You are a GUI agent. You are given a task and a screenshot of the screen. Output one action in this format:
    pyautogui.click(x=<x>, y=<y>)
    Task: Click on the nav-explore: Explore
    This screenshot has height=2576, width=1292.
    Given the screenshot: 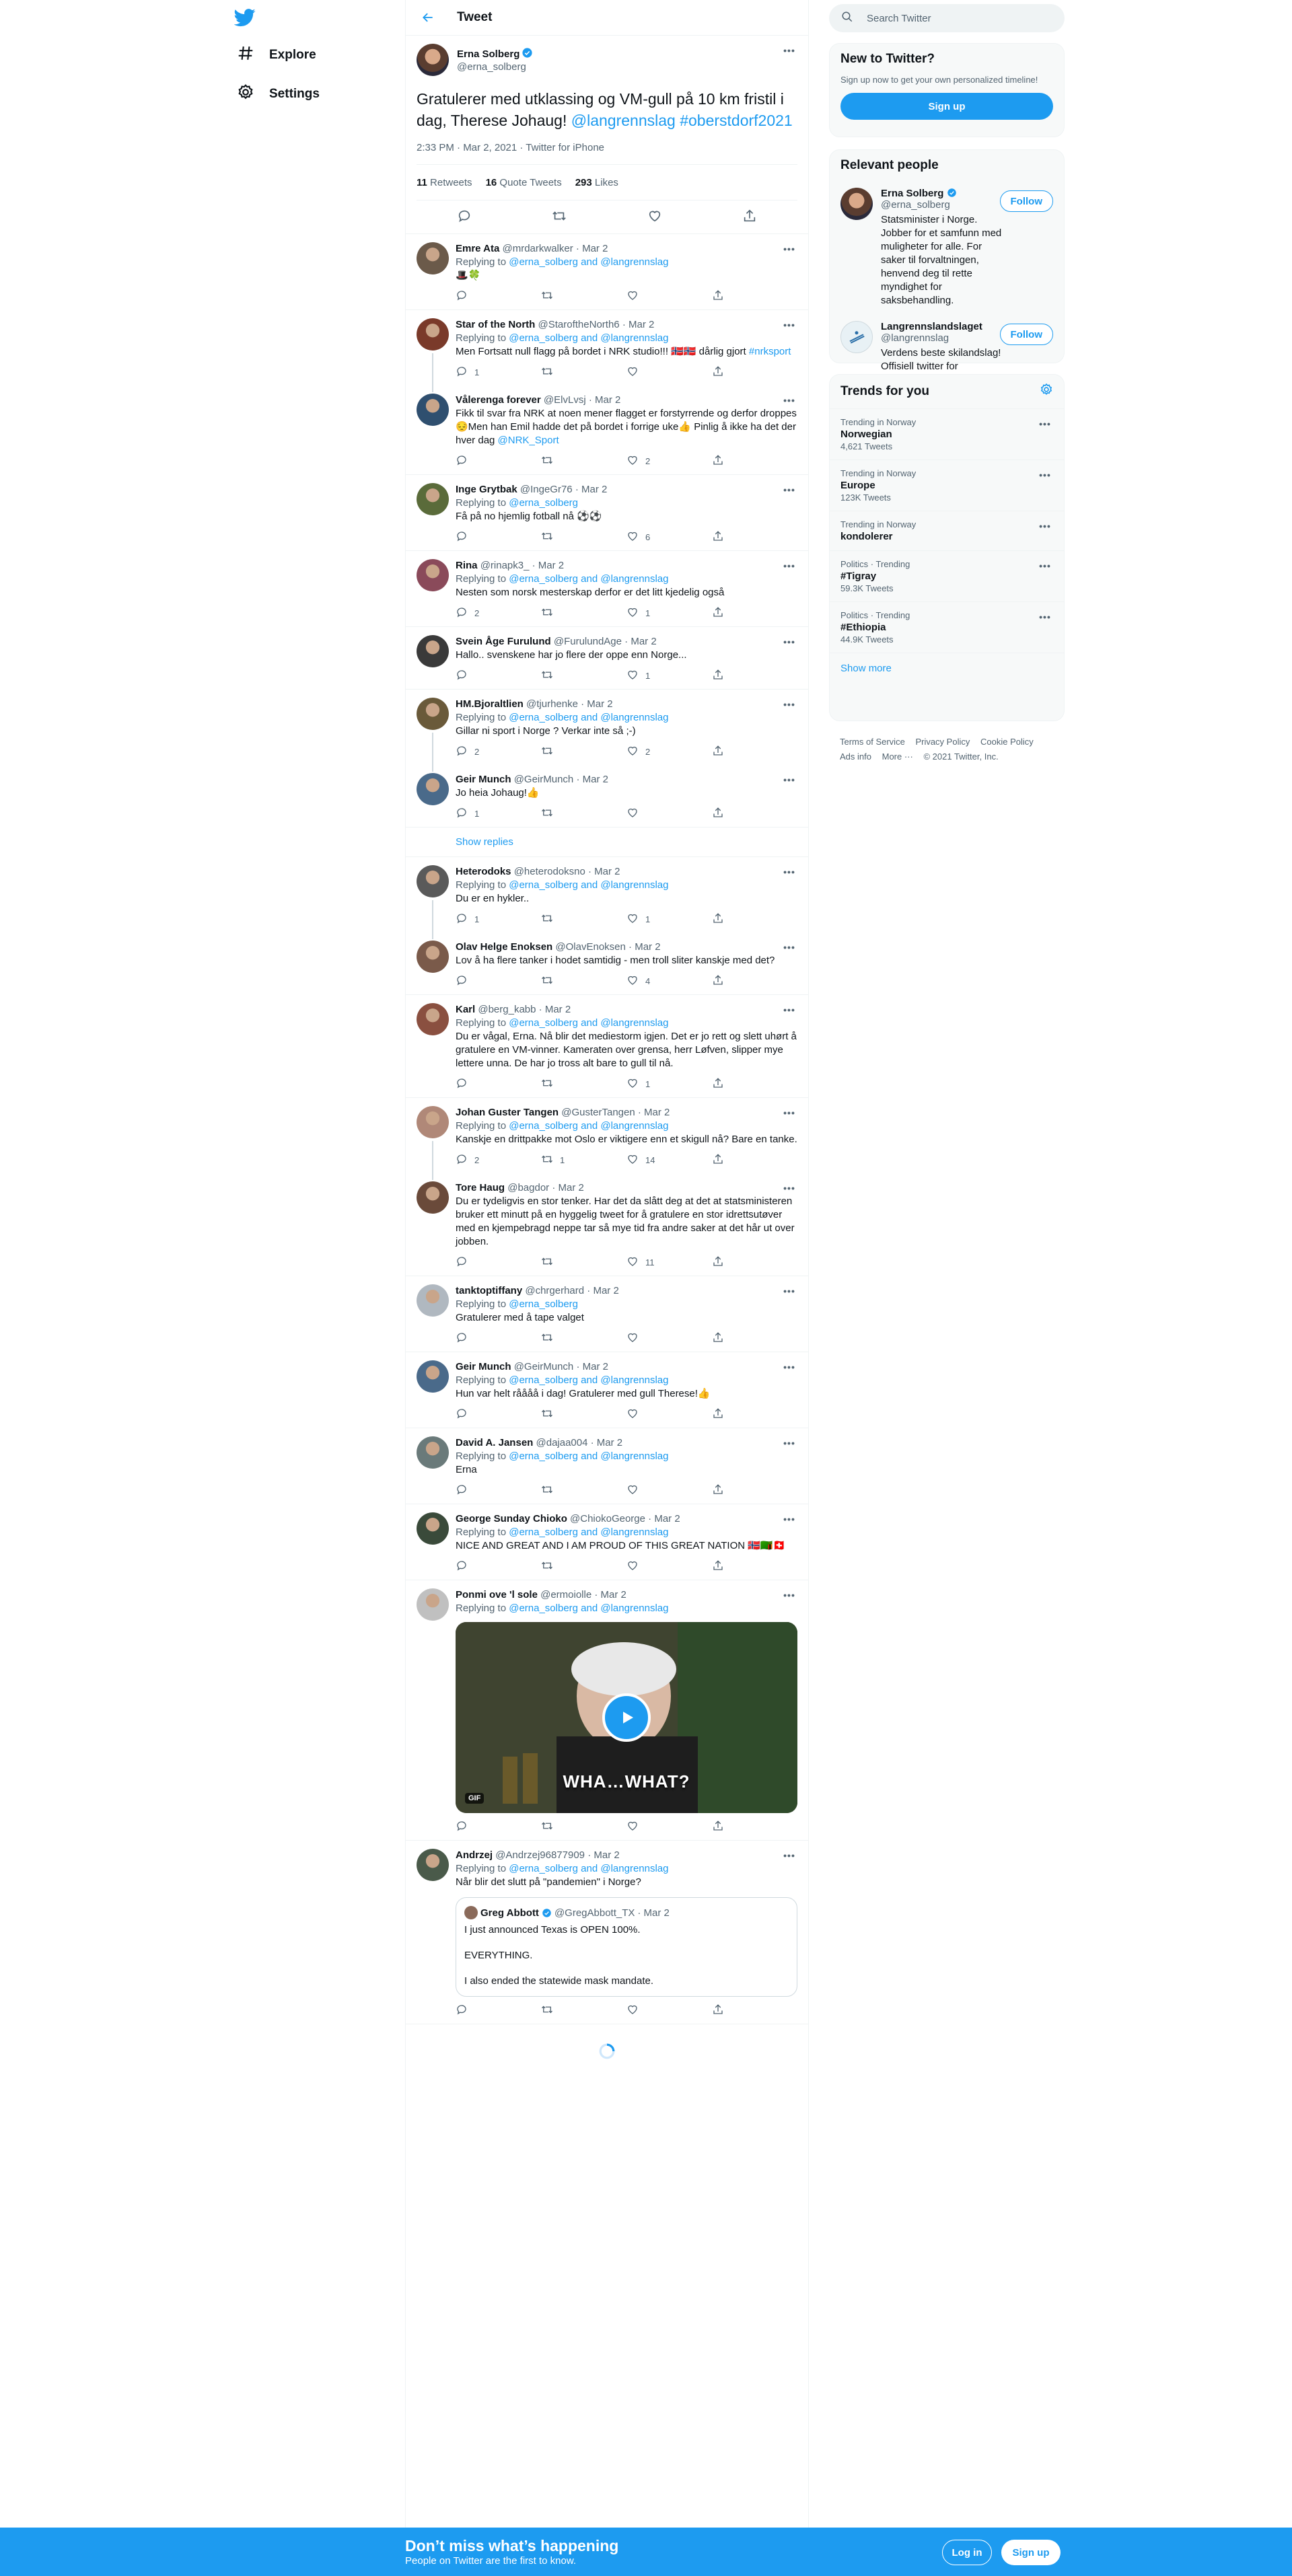 What is the action you would take?
    pyautogui.click(x=277, y=55)
    